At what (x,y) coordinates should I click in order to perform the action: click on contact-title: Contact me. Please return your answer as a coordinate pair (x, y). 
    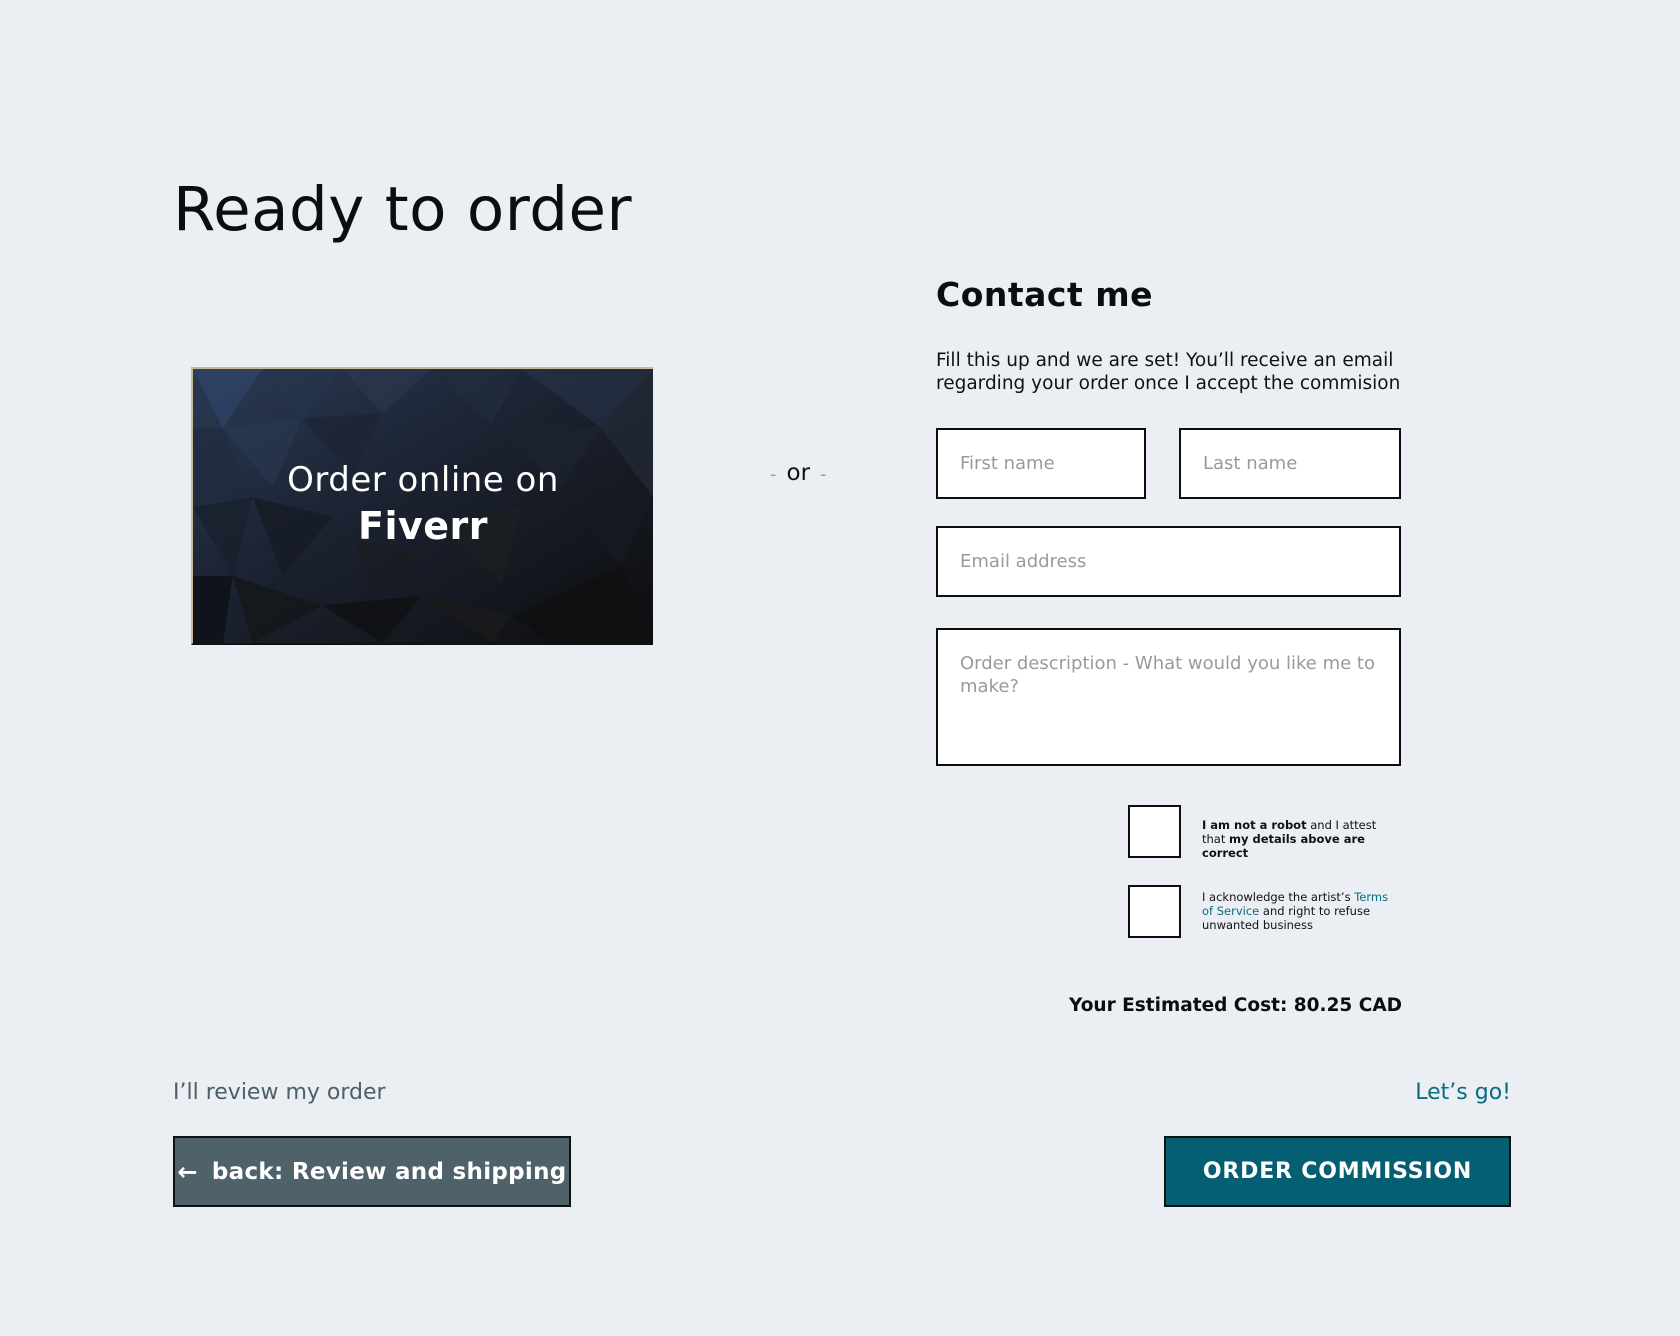
    Looking at the image, I should click on (1045, 294).